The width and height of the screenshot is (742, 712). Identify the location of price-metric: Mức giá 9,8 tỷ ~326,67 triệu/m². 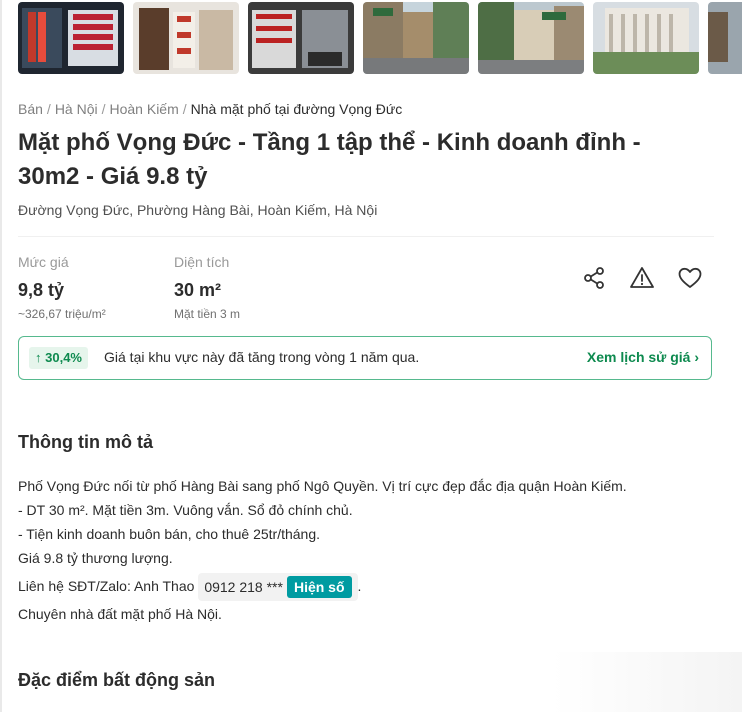
(62, 287).